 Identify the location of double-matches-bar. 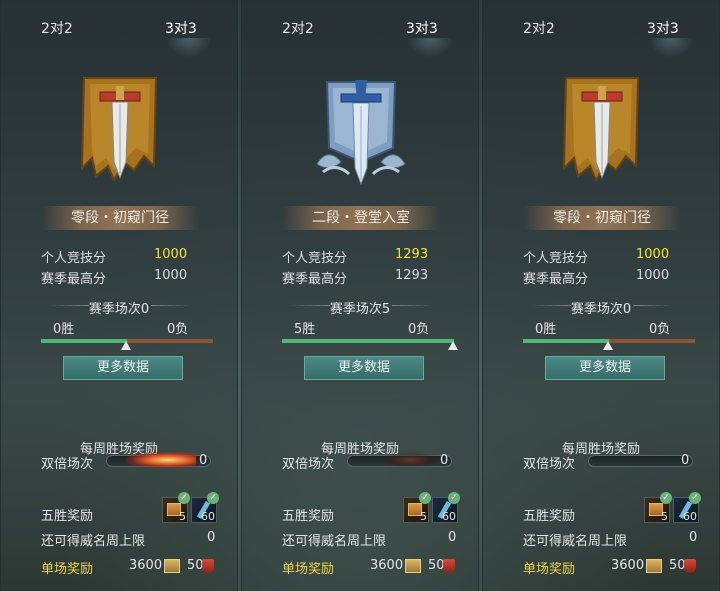
(640, 461).